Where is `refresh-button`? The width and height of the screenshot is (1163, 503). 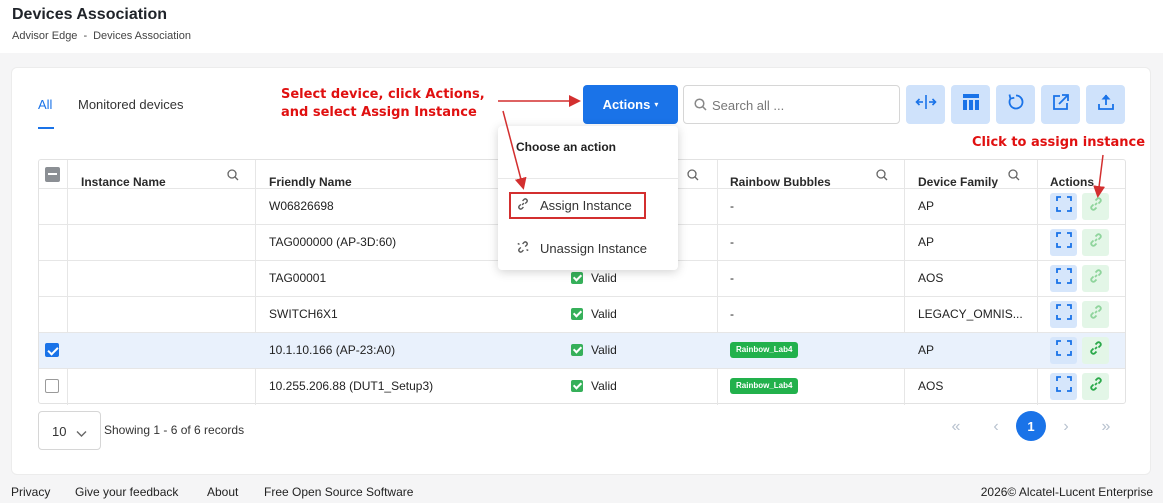 refresh-button is located at coordinates (1015, 104).